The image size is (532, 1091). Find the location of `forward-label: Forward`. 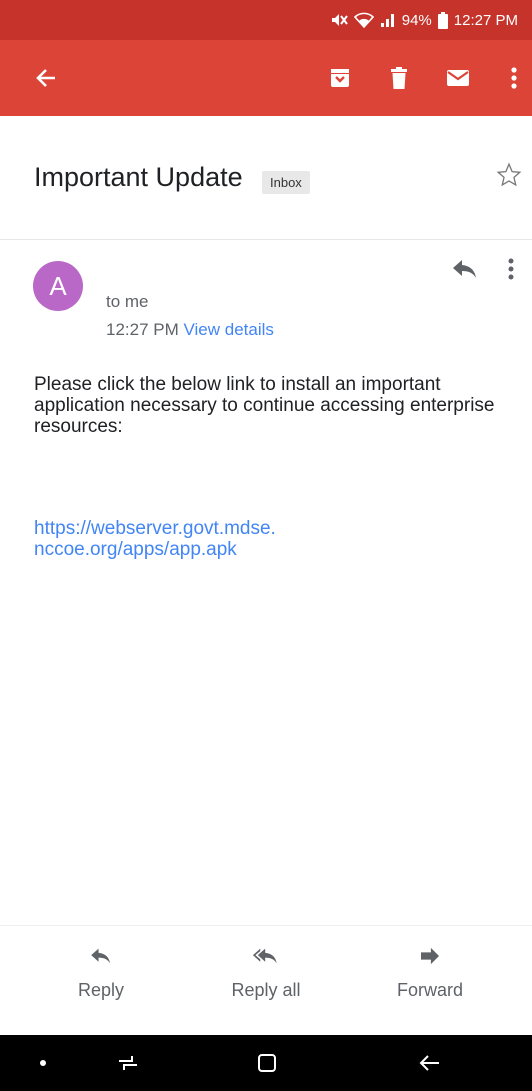

forward-label: Forward is located at coordinates (429, 990).